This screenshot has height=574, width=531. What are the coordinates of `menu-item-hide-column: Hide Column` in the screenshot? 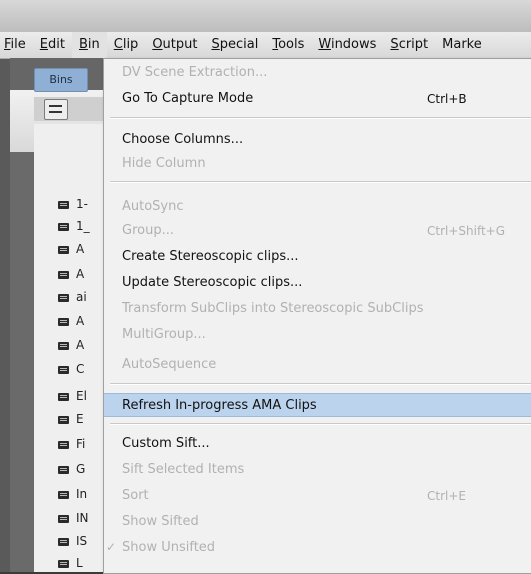 It's located at (317, 164).